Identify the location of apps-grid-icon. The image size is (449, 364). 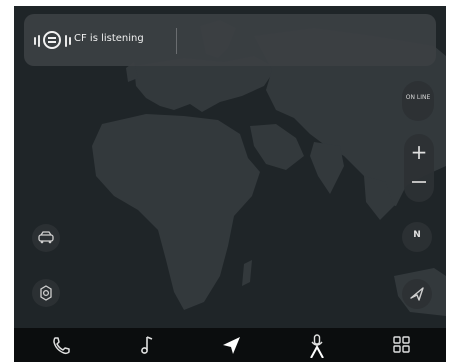
(401, 344).